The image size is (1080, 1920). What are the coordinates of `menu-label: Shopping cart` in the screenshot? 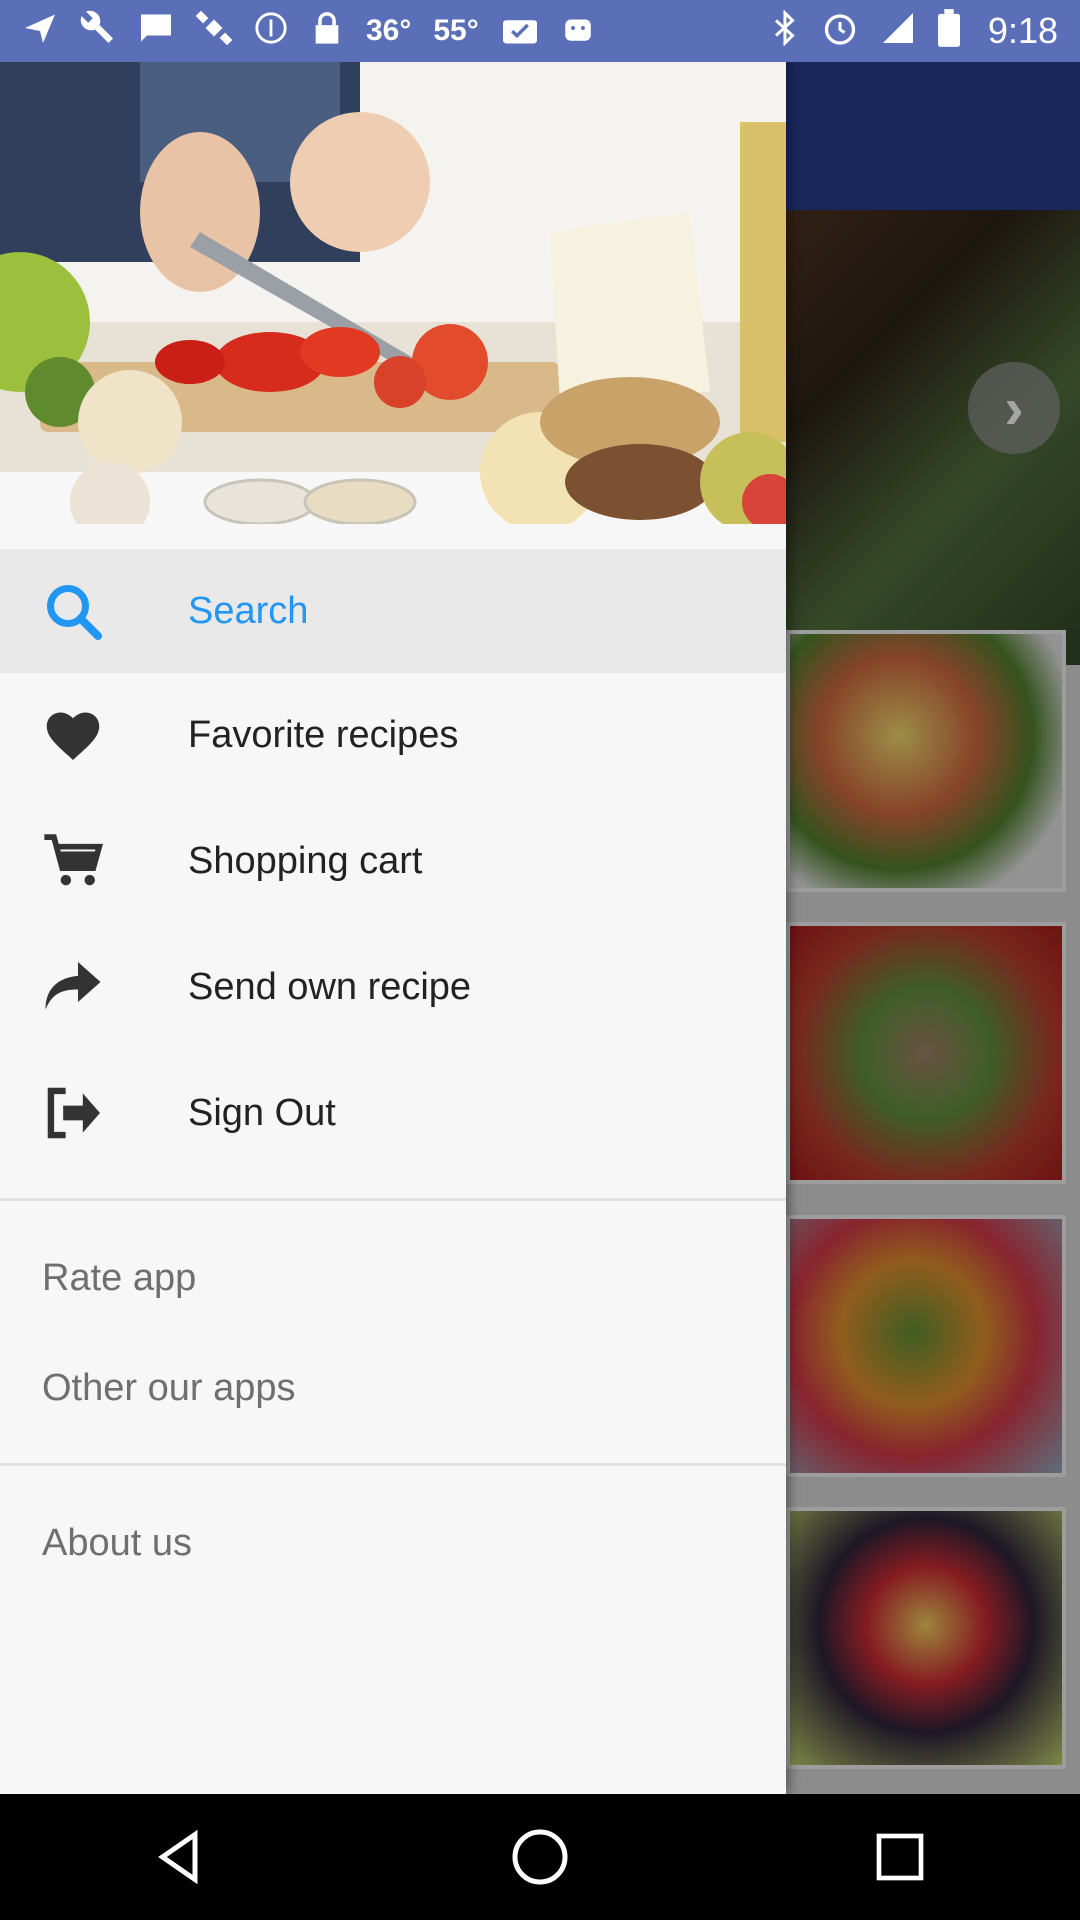 It's located at (305, 860).